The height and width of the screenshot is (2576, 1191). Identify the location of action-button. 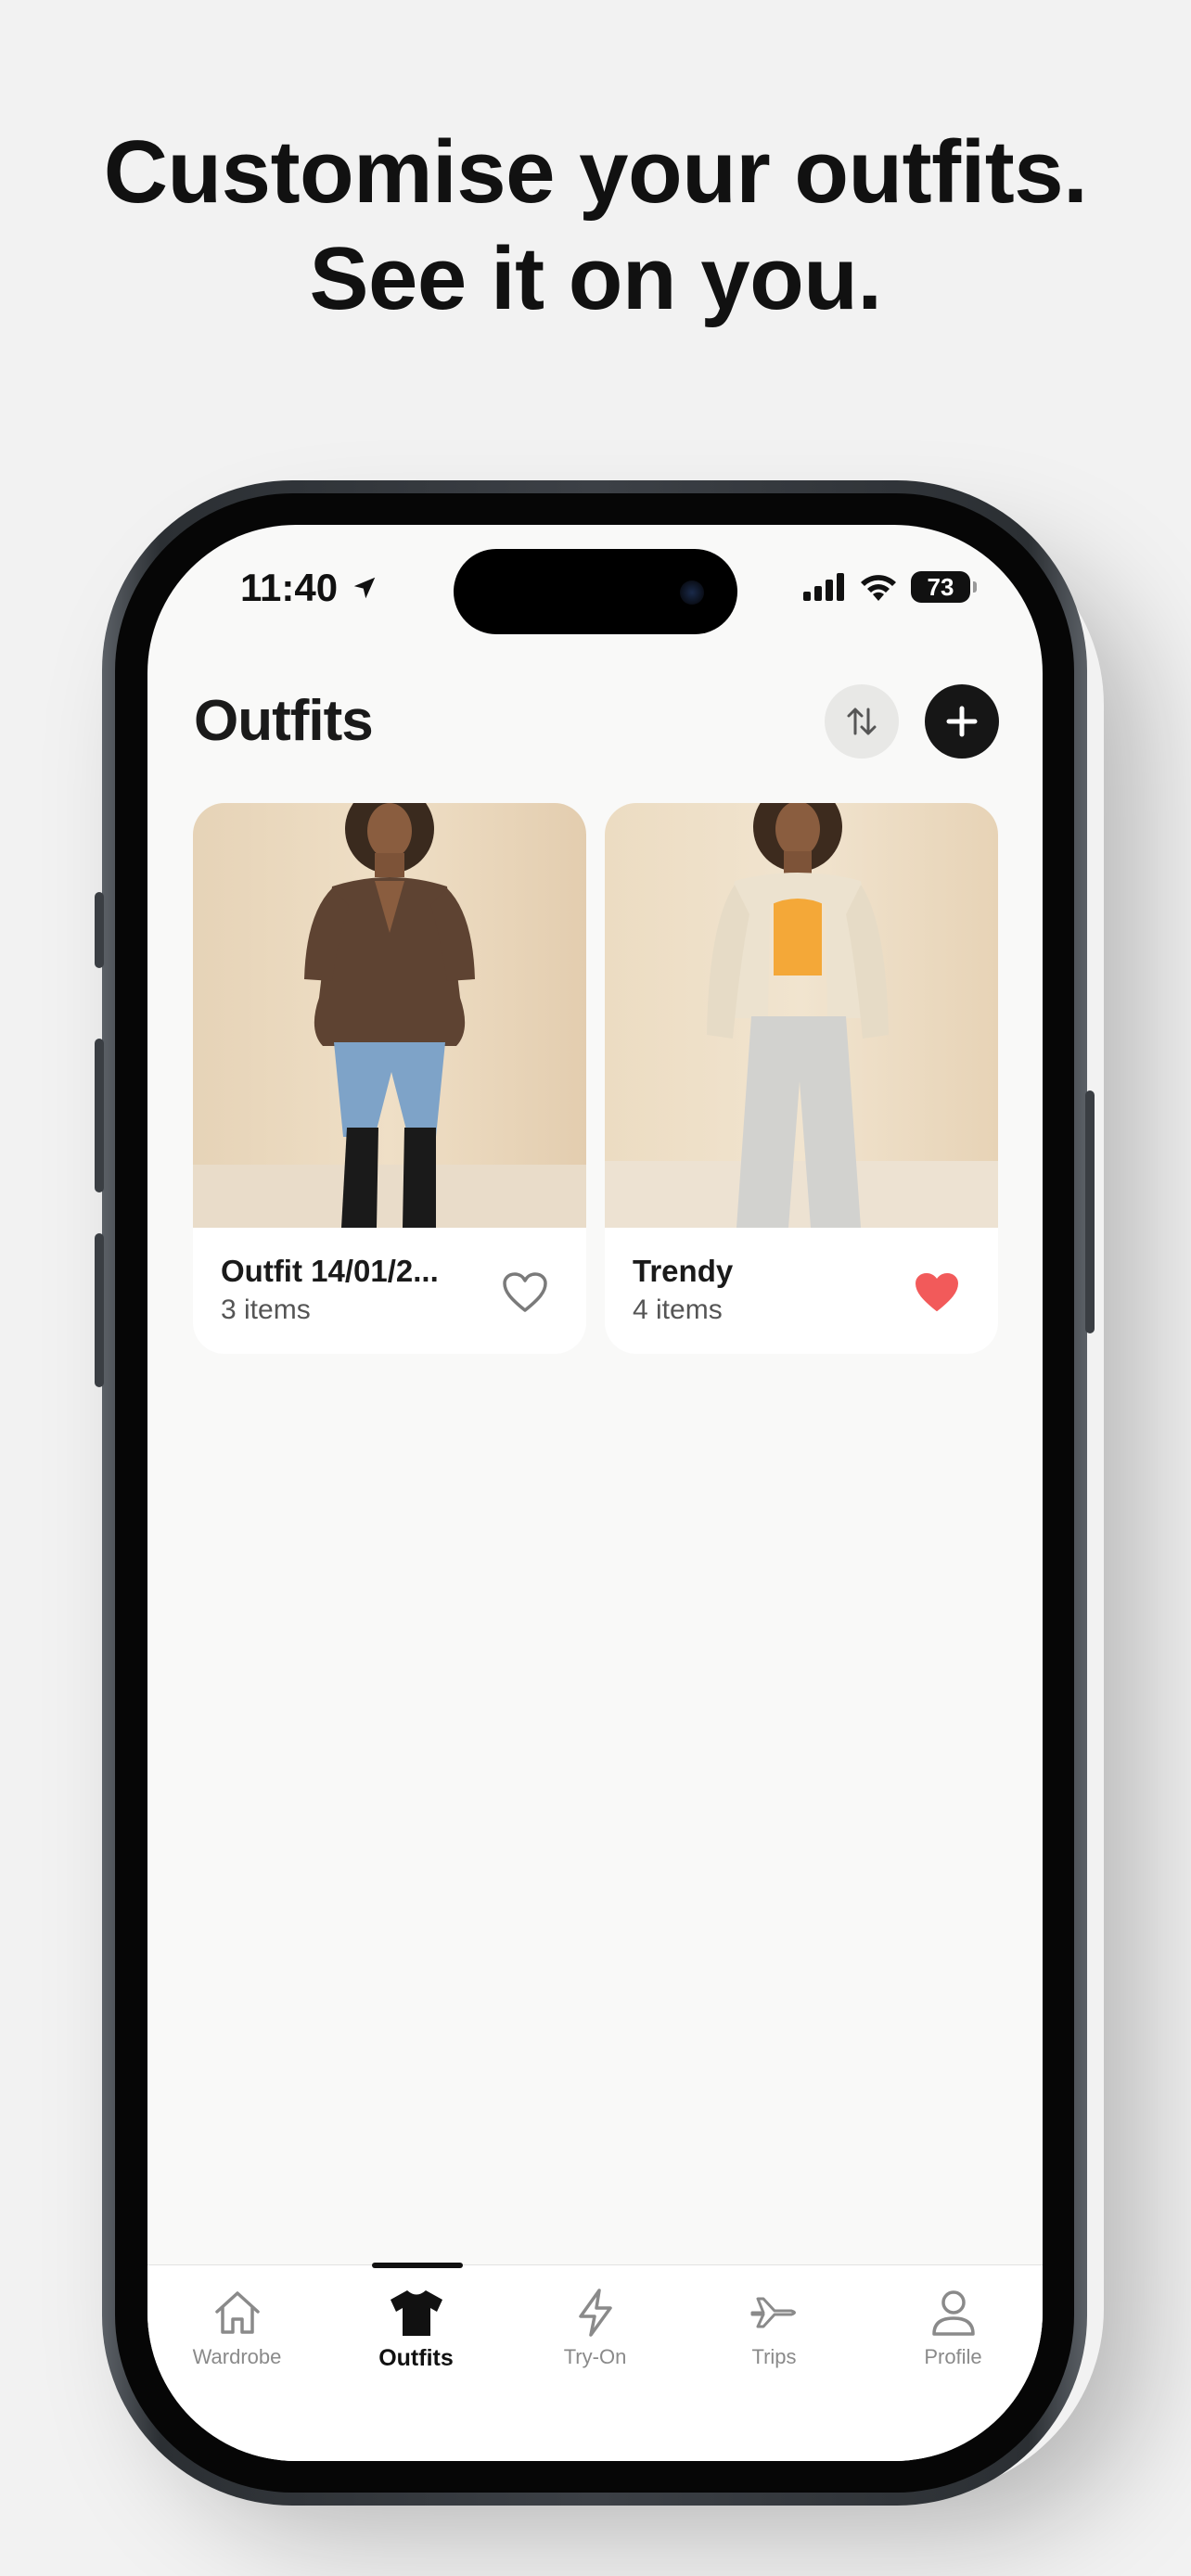
(99, 930).